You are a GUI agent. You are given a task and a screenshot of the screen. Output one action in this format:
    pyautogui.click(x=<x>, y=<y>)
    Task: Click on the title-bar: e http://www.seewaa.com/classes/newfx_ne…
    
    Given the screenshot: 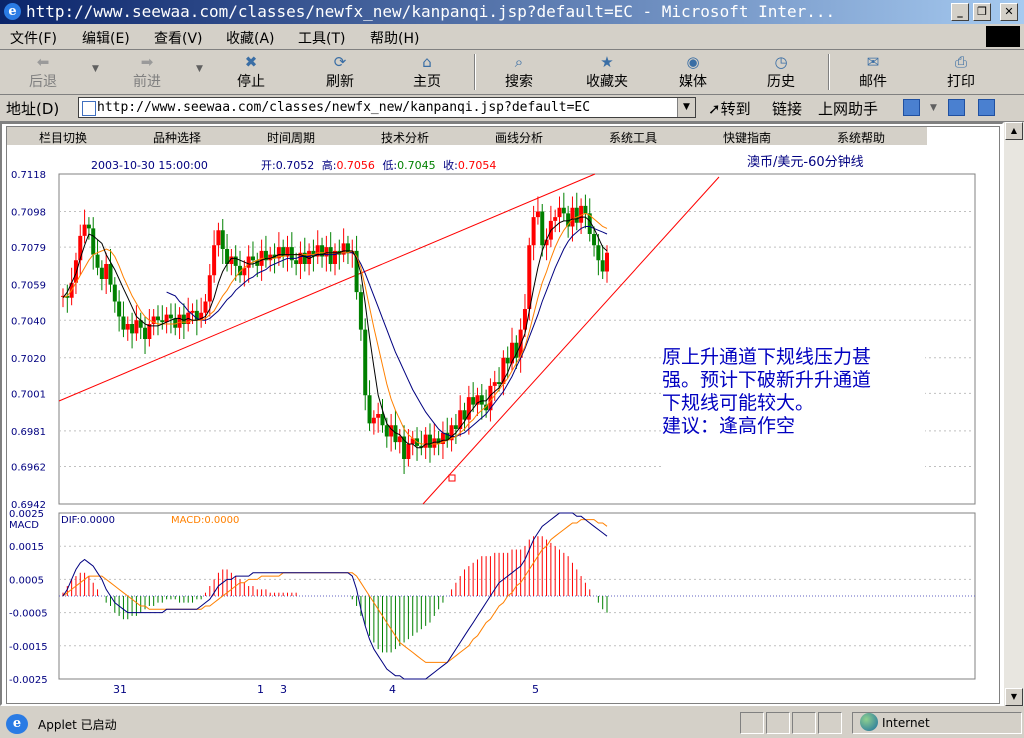 What is the action you would take?
    pyautogui.click(x=512, y=12)
    